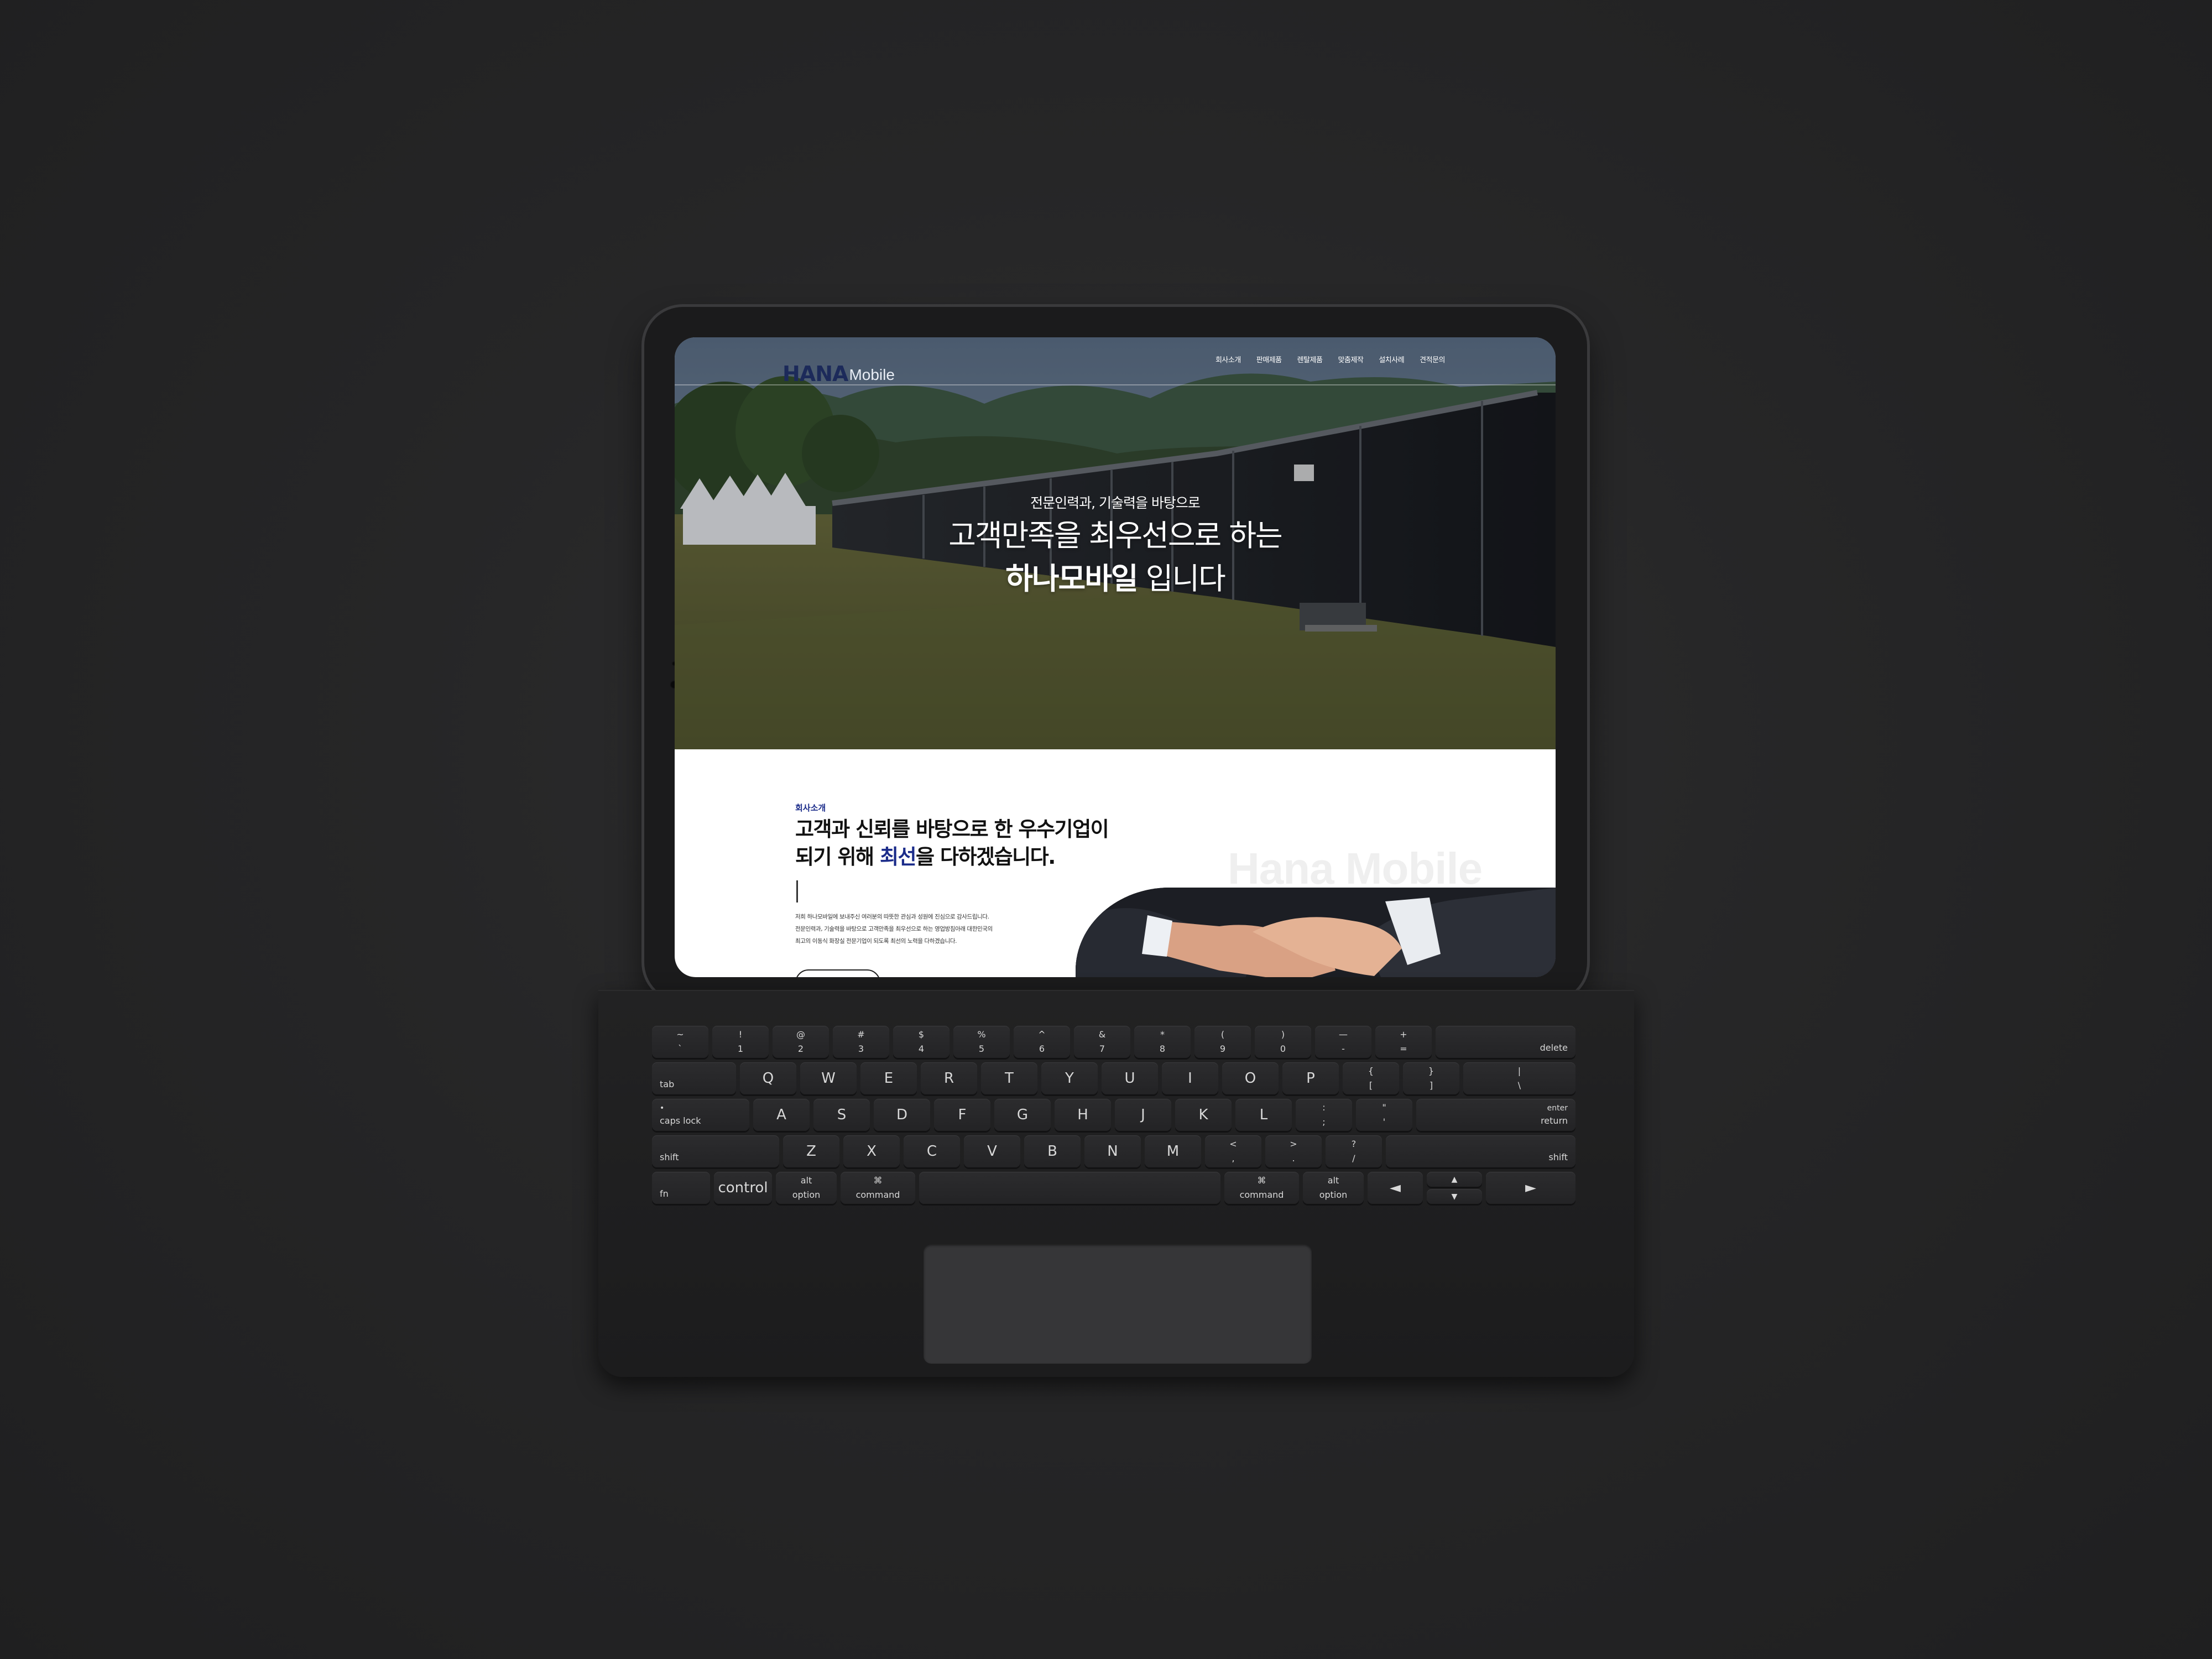  What do you see at coordinates (1269, 359) in the screenshot?
I see `nav-item-sales: 판매제품` at bounding box center [1269, 359].